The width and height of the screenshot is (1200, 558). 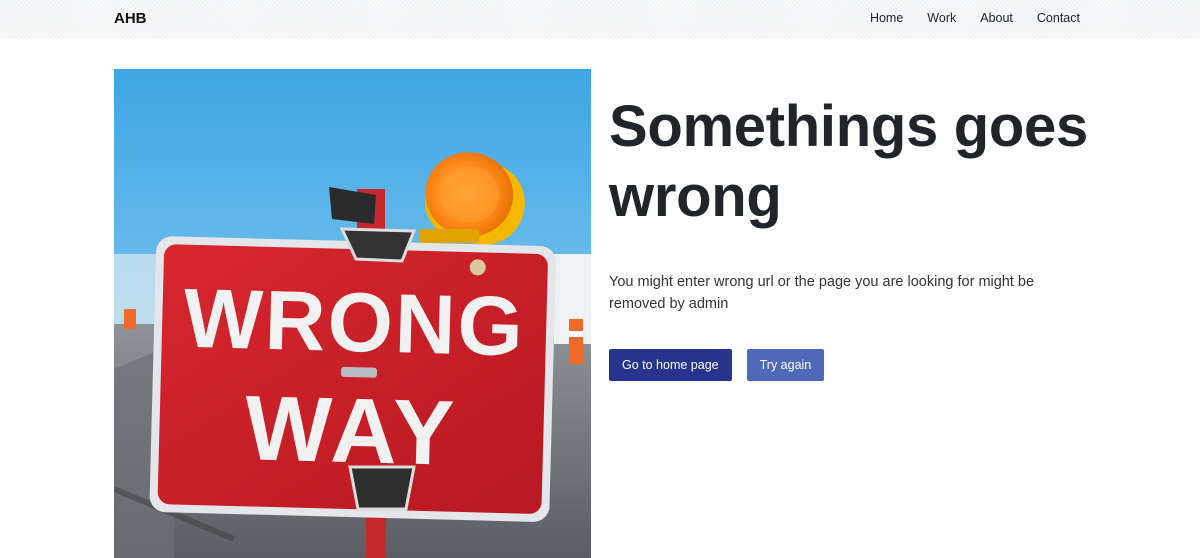 I want to click on sign-text-wrong: WRONG, so click(x=354, y=322).